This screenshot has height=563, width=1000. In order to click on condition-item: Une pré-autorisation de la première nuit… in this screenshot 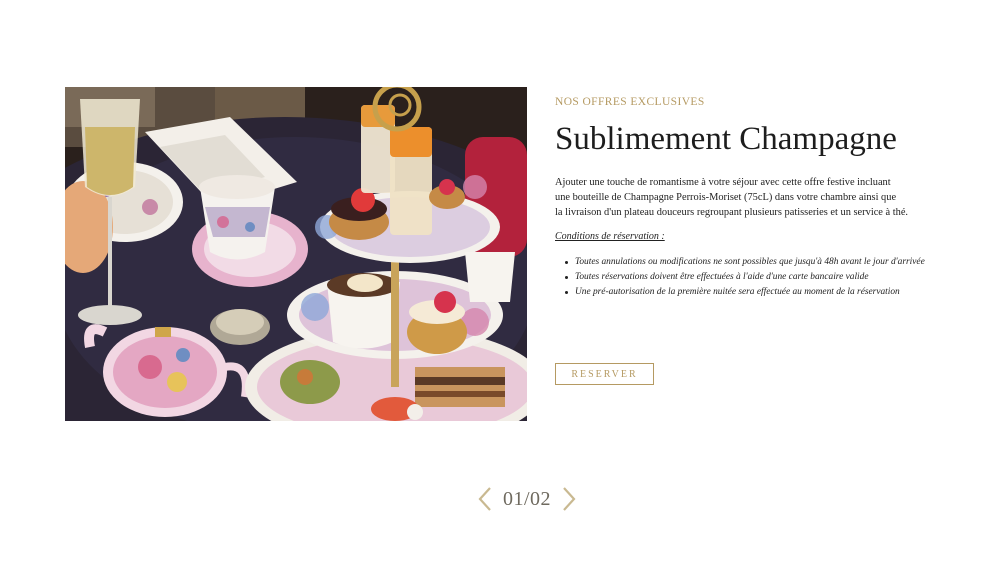, I will do `click(760, 292)`.